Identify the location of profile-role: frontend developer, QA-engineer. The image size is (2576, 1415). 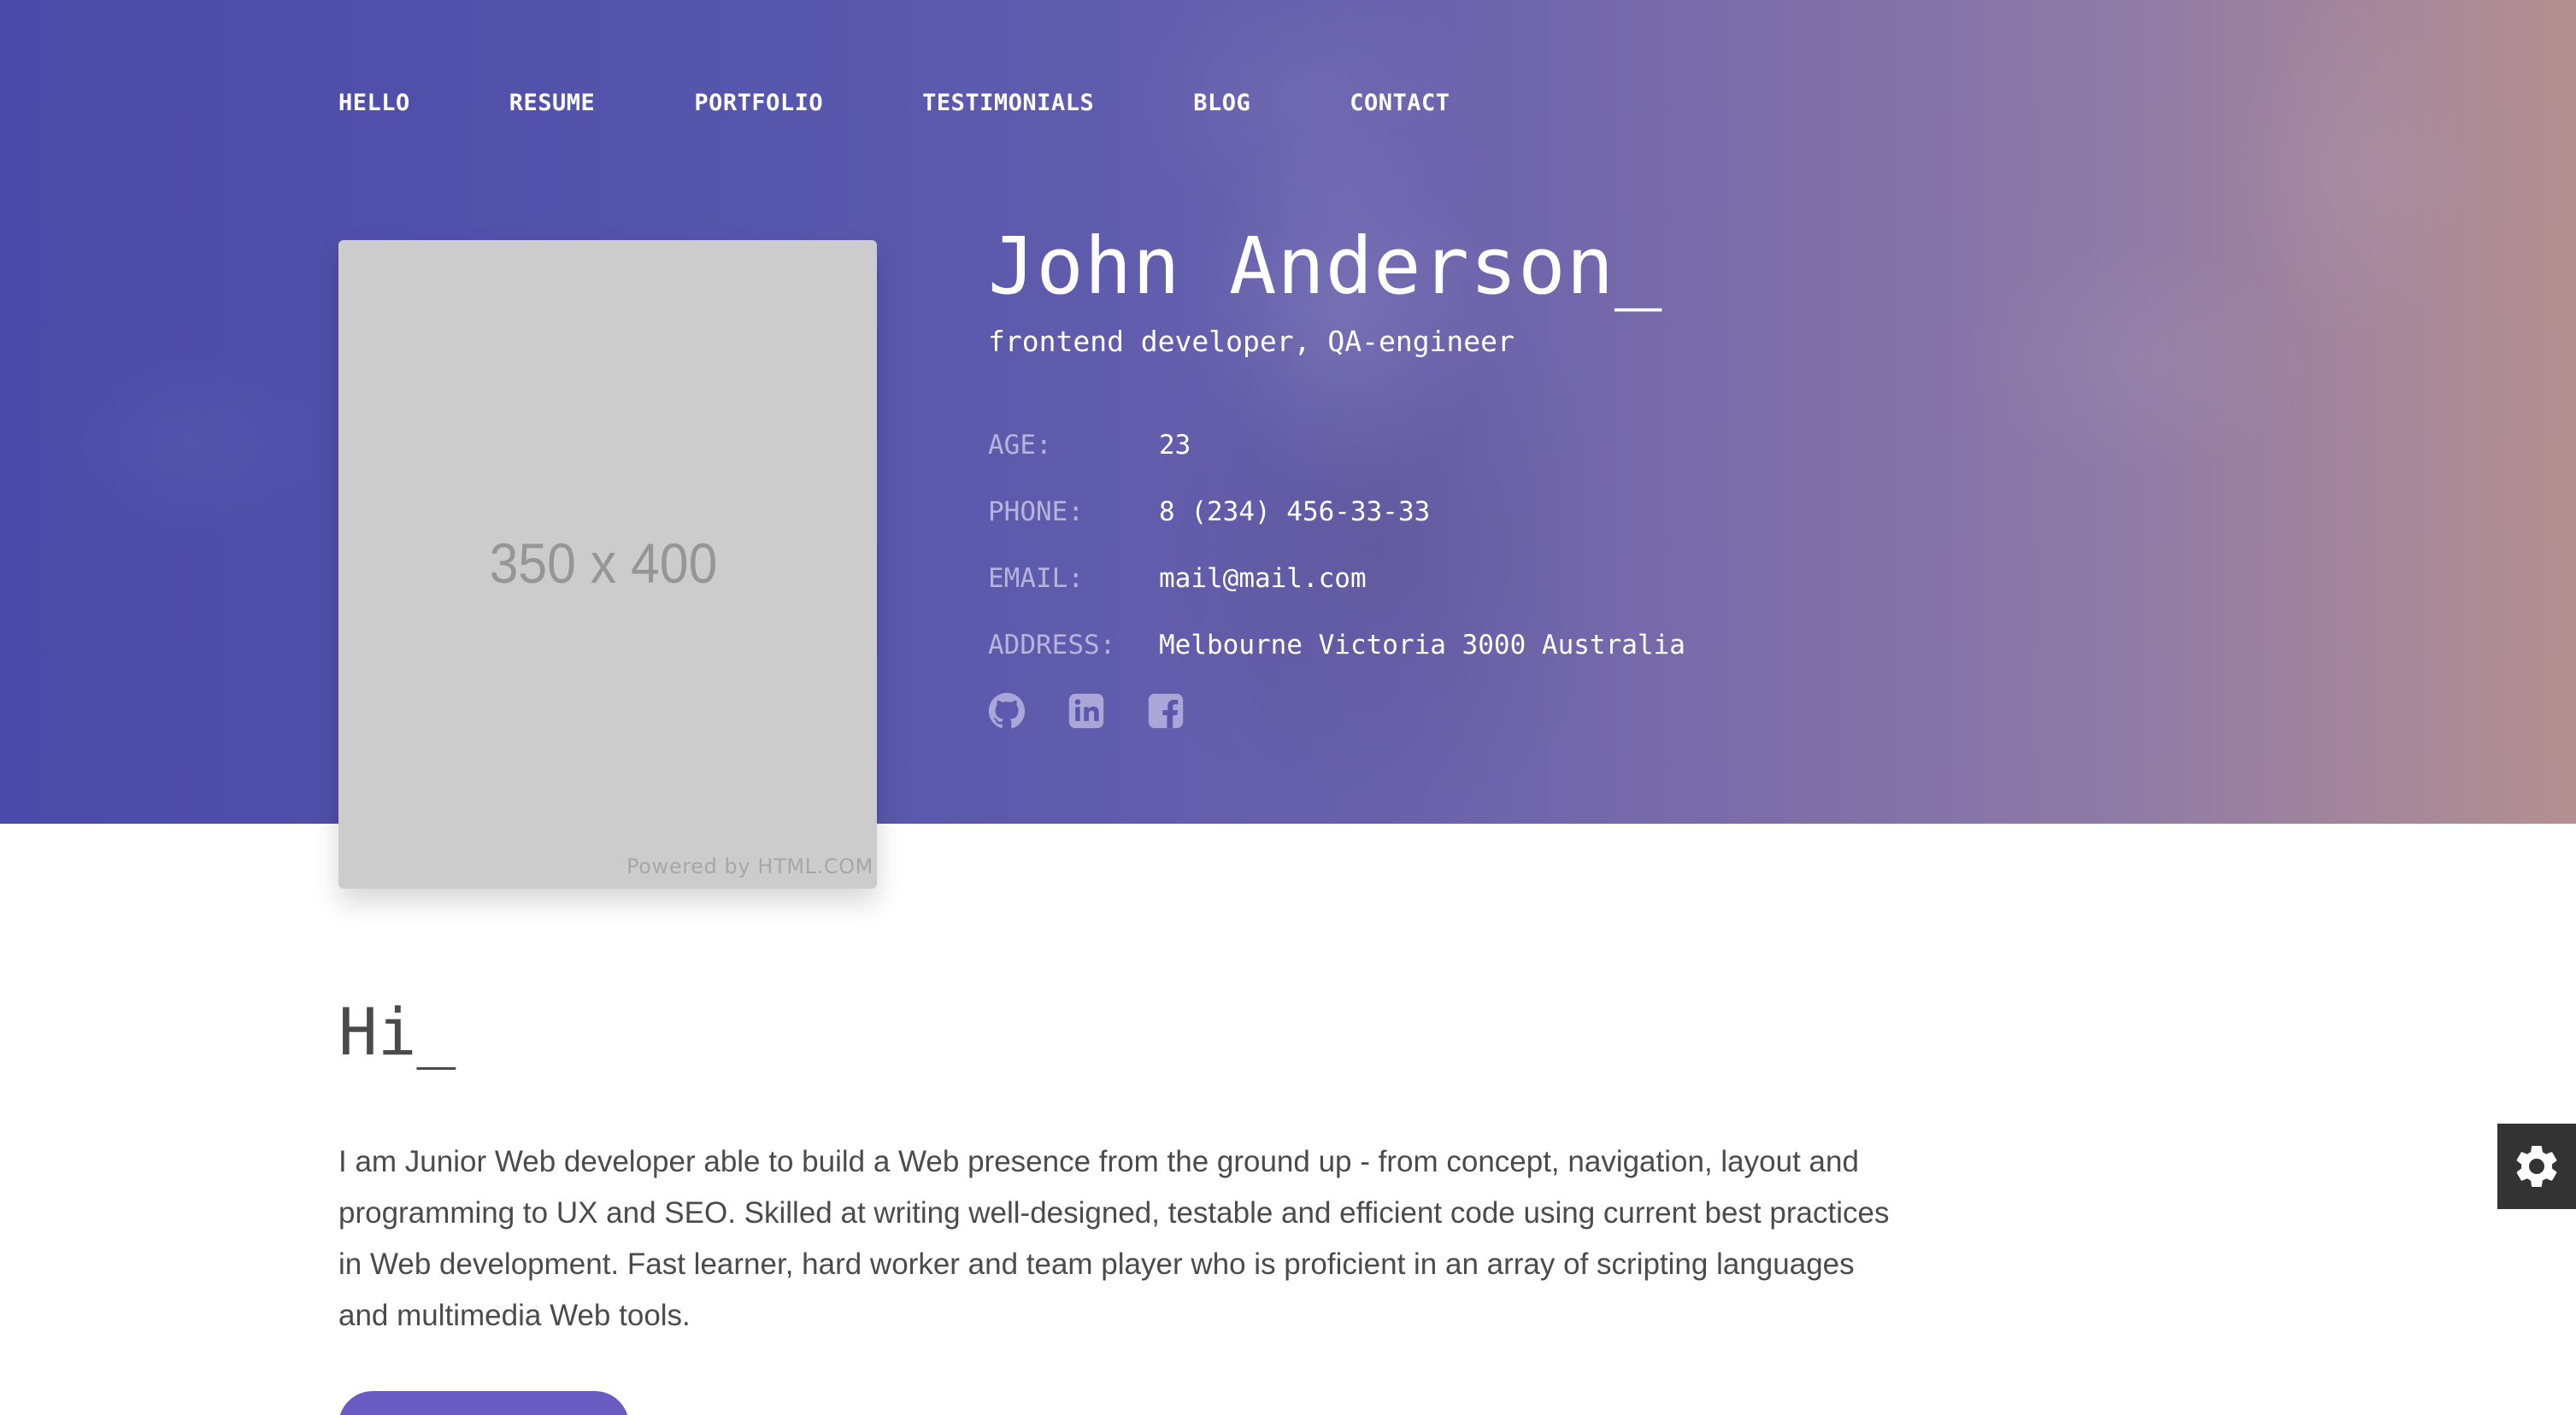
(1251, 342).